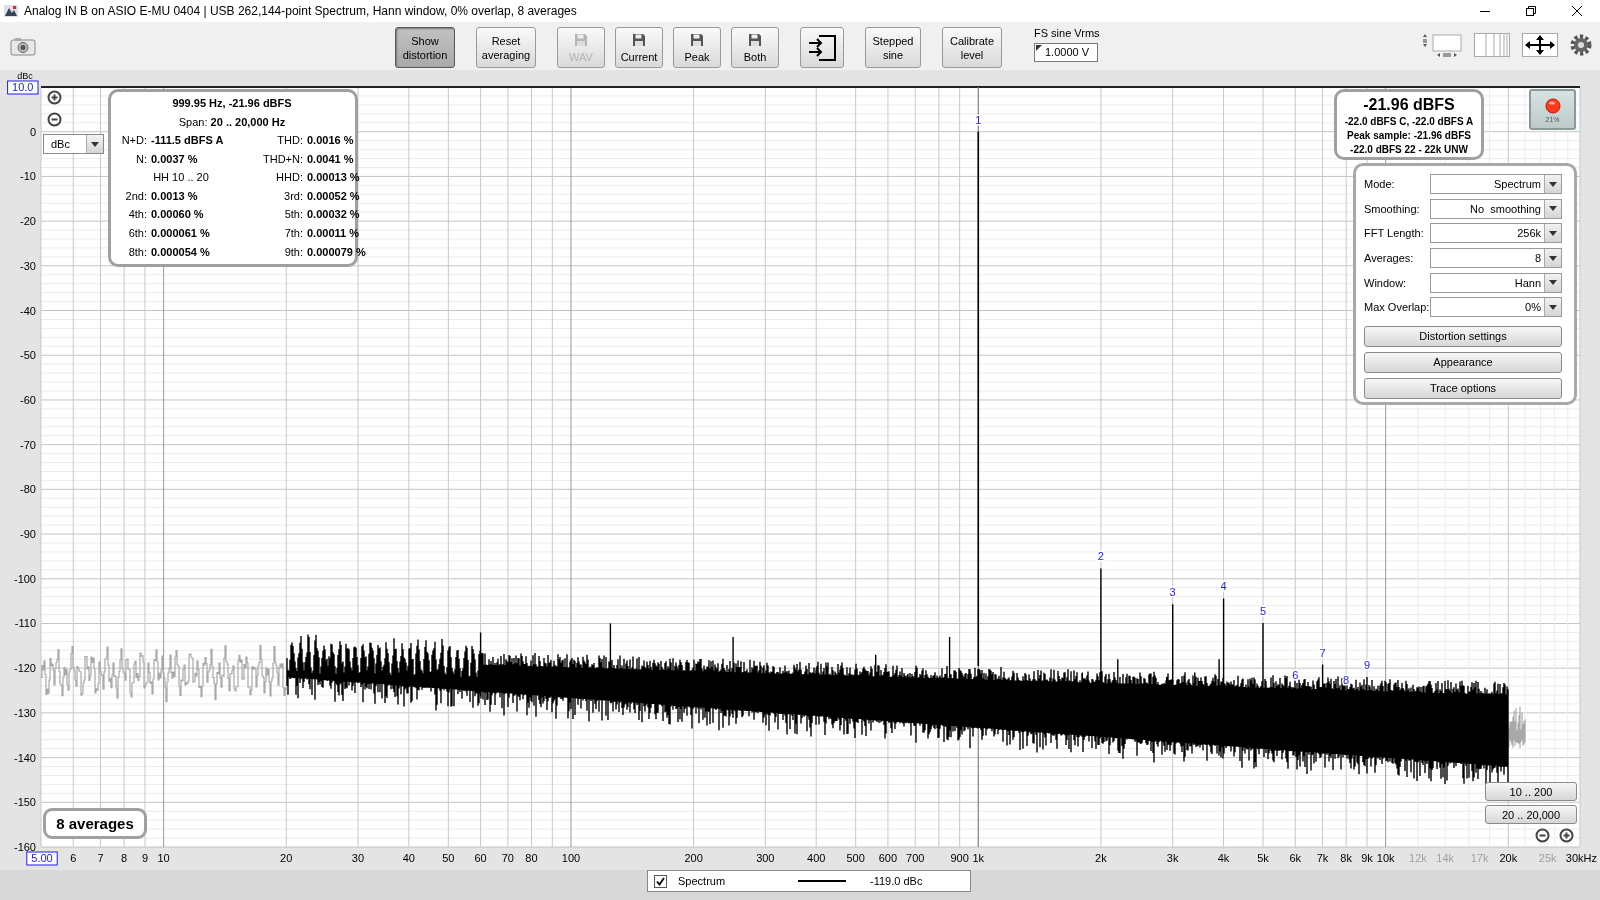  I want to click on setting-dropdown: No smoothing, so click(1496, 208).